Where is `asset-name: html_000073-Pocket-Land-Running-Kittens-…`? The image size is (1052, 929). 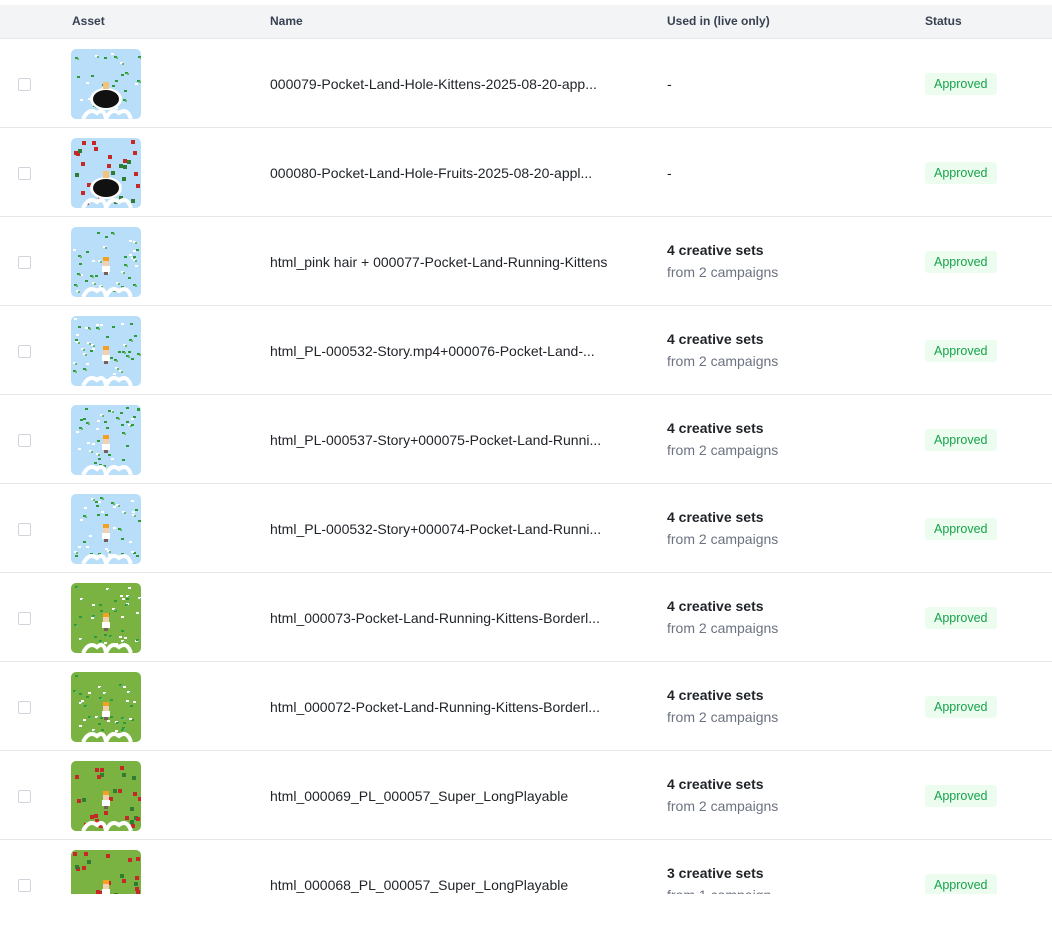 asset-name: html_000073-Pocket-Land-Running-Kittens-… is located at coordinates (456, 618).